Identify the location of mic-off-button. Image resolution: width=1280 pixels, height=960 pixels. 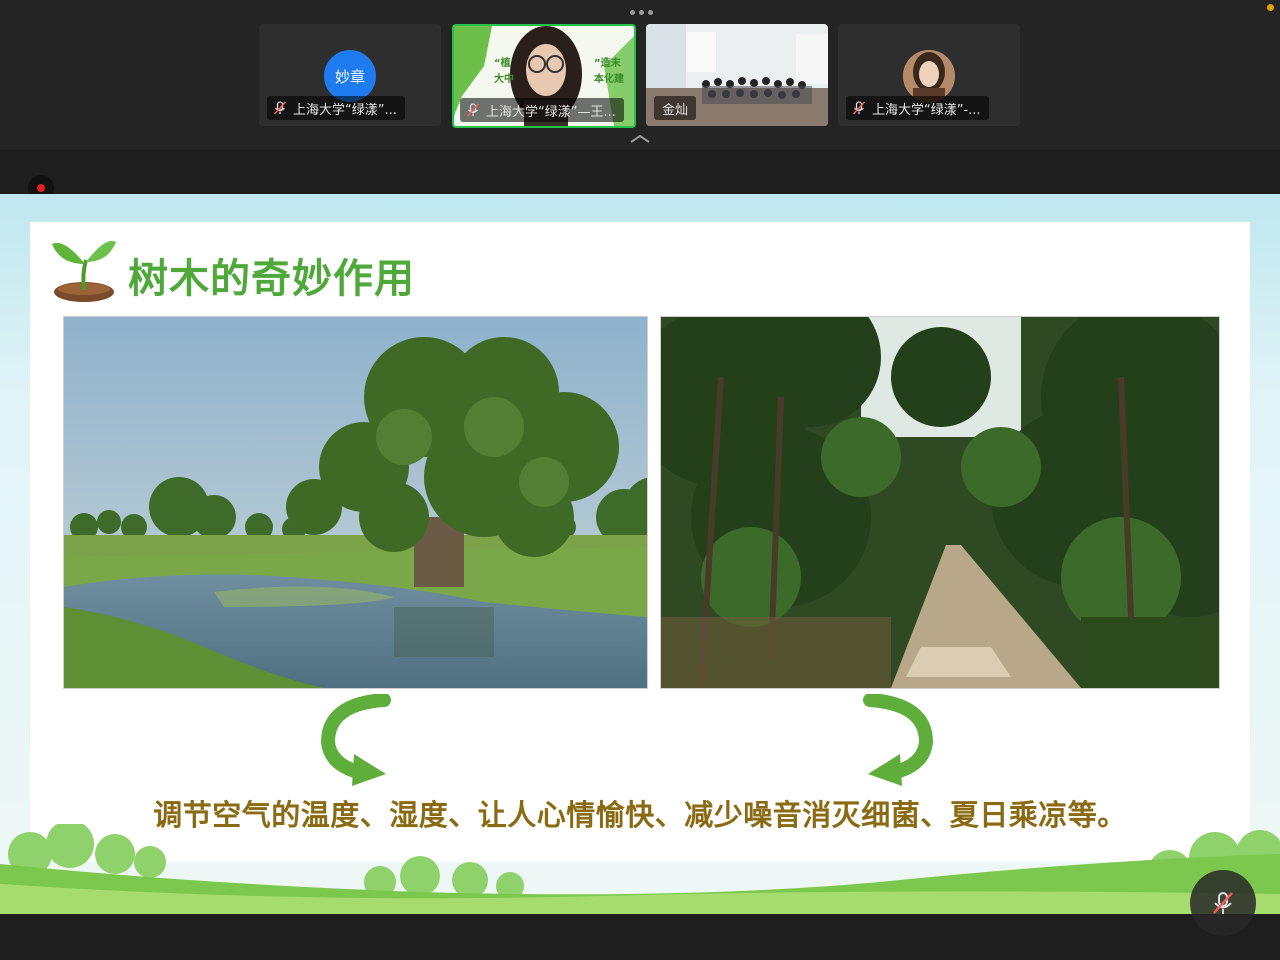
(1223, 903).